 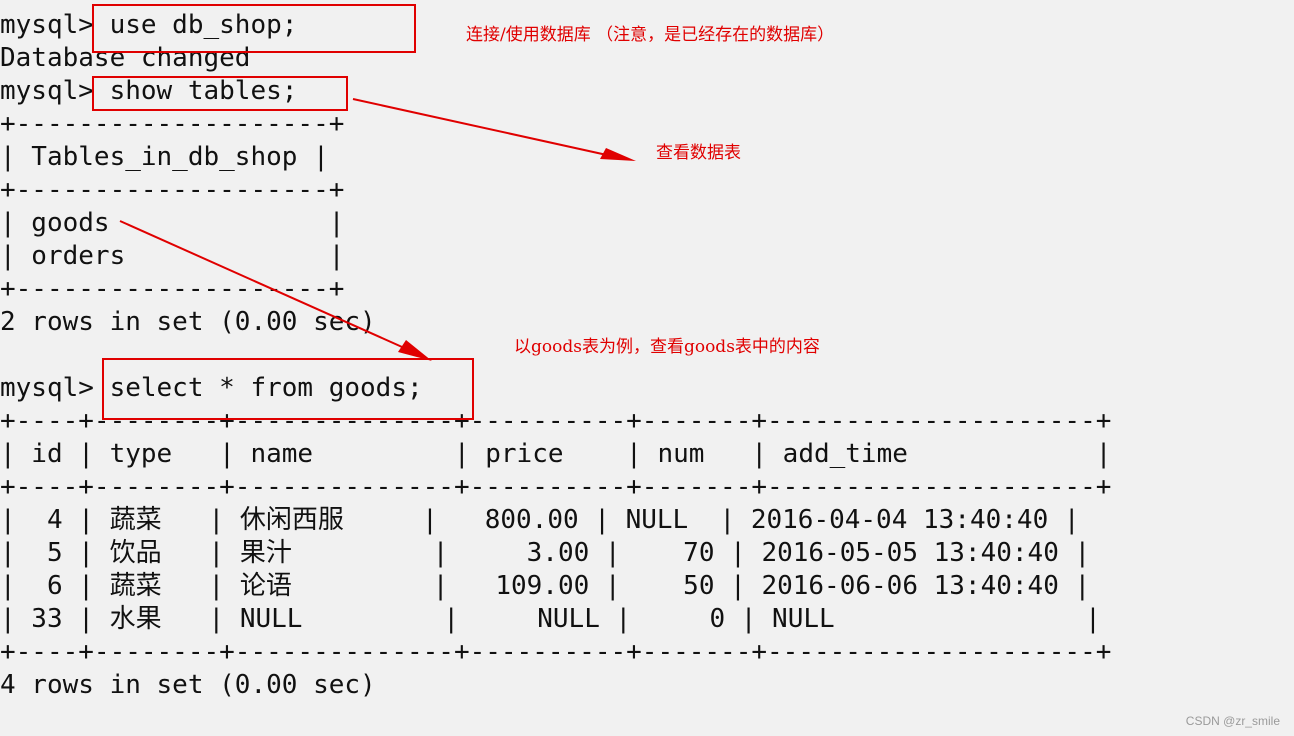 I want to click on highlight-box-select, so click(x=288, y=389).